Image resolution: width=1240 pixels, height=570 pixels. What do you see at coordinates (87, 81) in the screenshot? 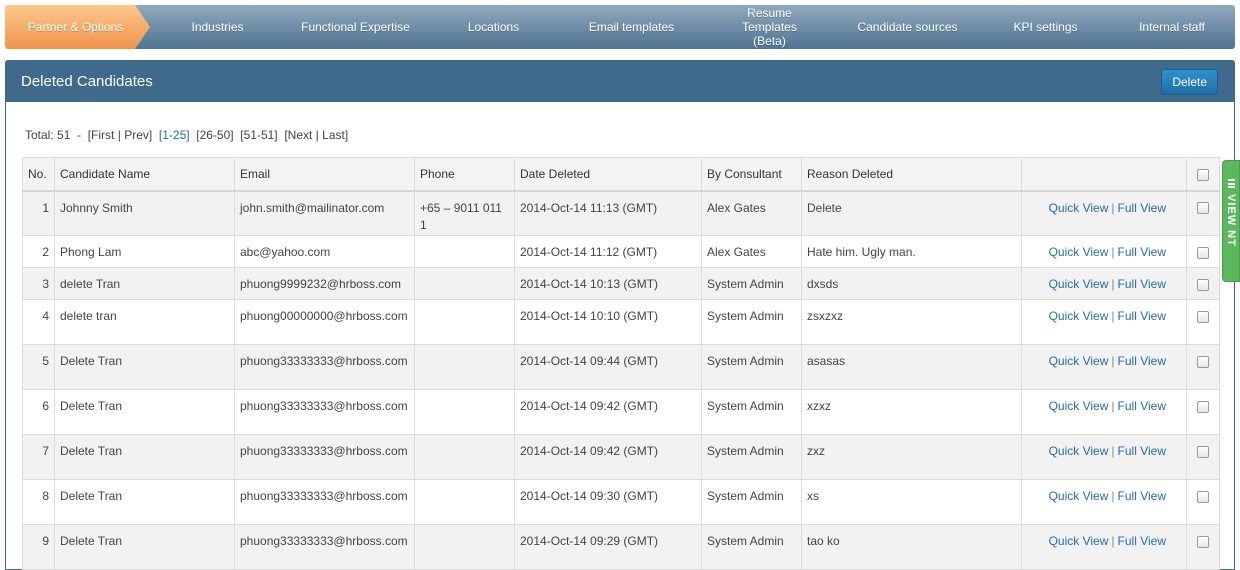
I see `panel-title: Deleted Candidates` at bounding box center [87, 81].